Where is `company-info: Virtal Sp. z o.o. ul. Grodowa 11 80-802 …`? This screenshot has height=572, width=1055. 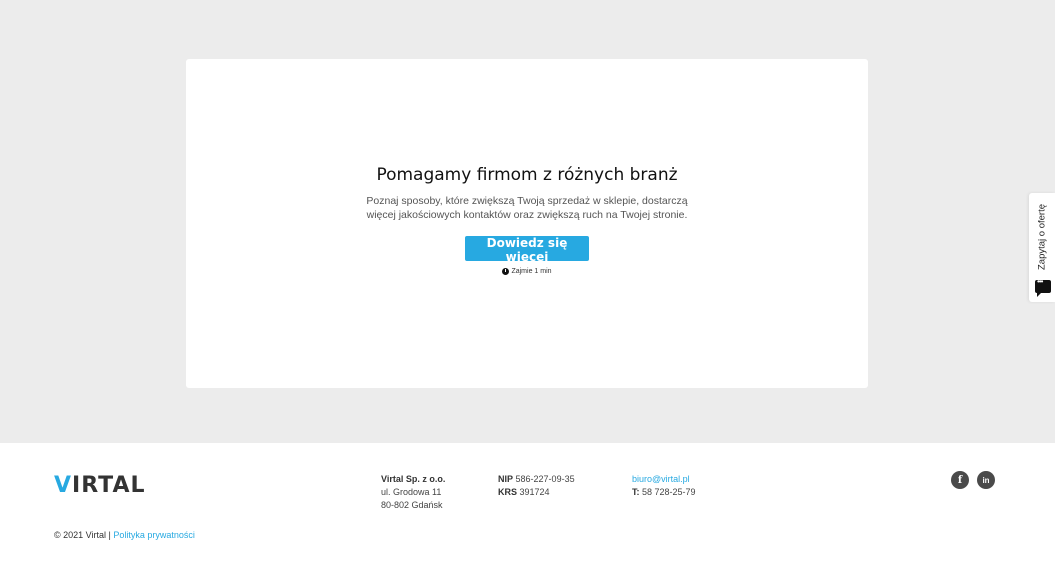 company-info: Virtal Sp. z o.o. ul. Grodowa 11 80-802 … is located at coordinates (413, 492).